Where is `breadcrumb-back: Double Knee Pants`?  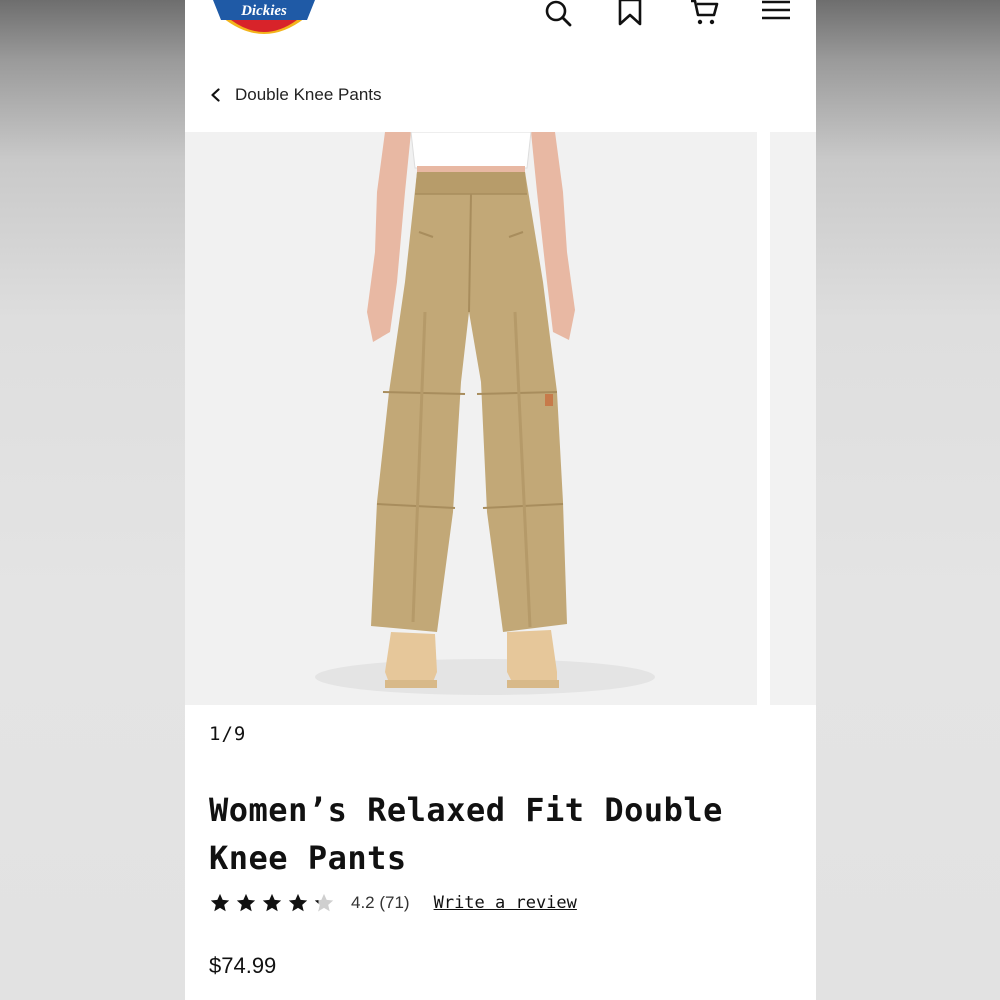
breadcrumb-back: Double Knee Pants is located at coordinates (295, 95).